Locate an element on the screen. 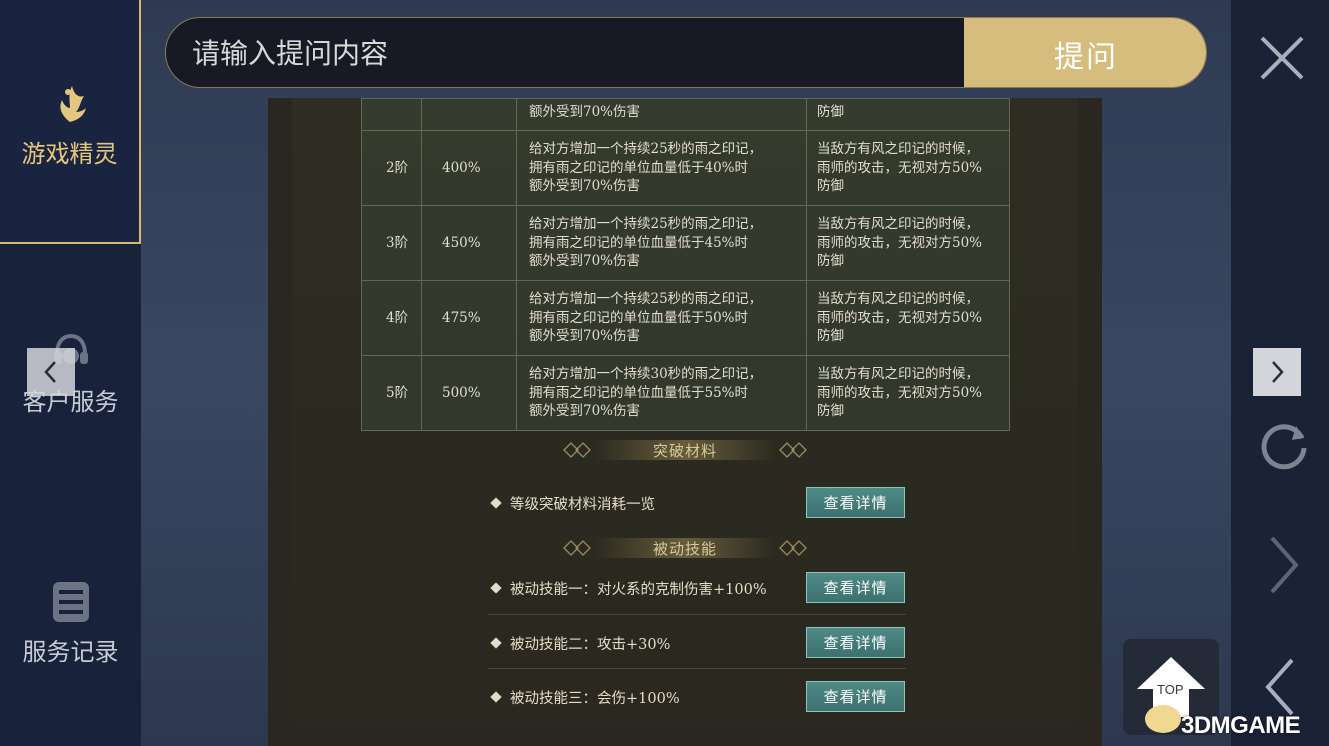  sidebar-item-label: 服务记录 is located at coordinates (70, 652).